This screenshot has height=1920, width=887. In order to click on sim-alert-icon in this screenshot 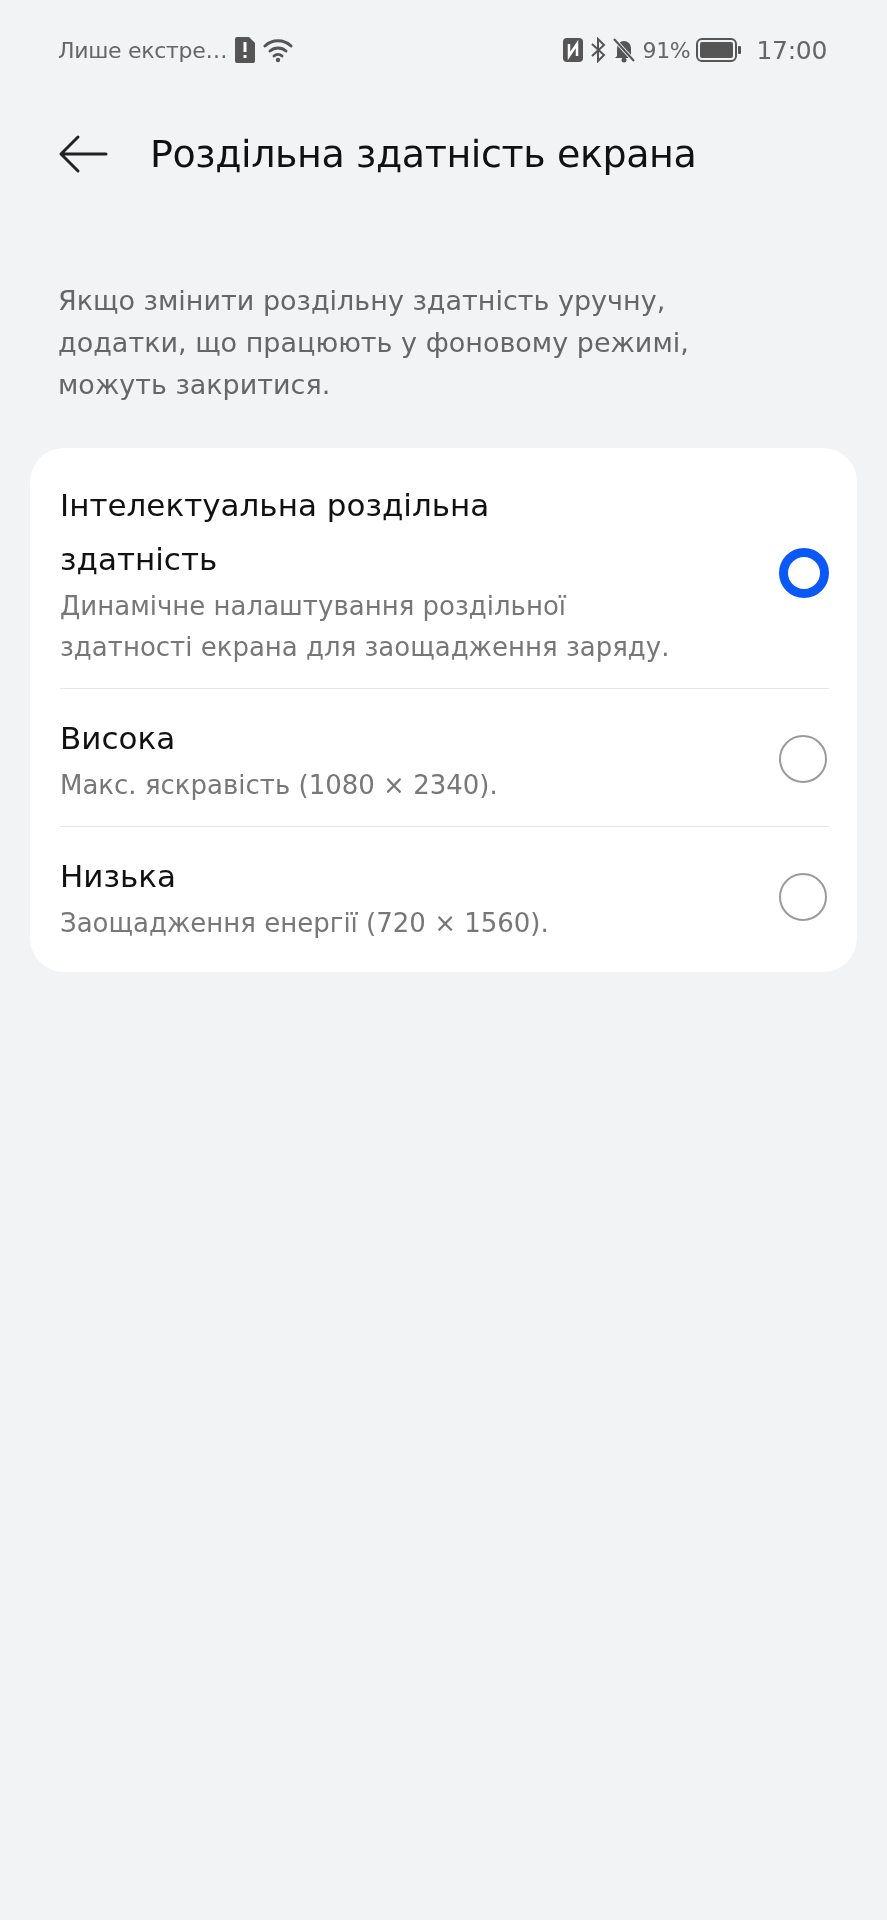, I will do `click(245, 50)`.